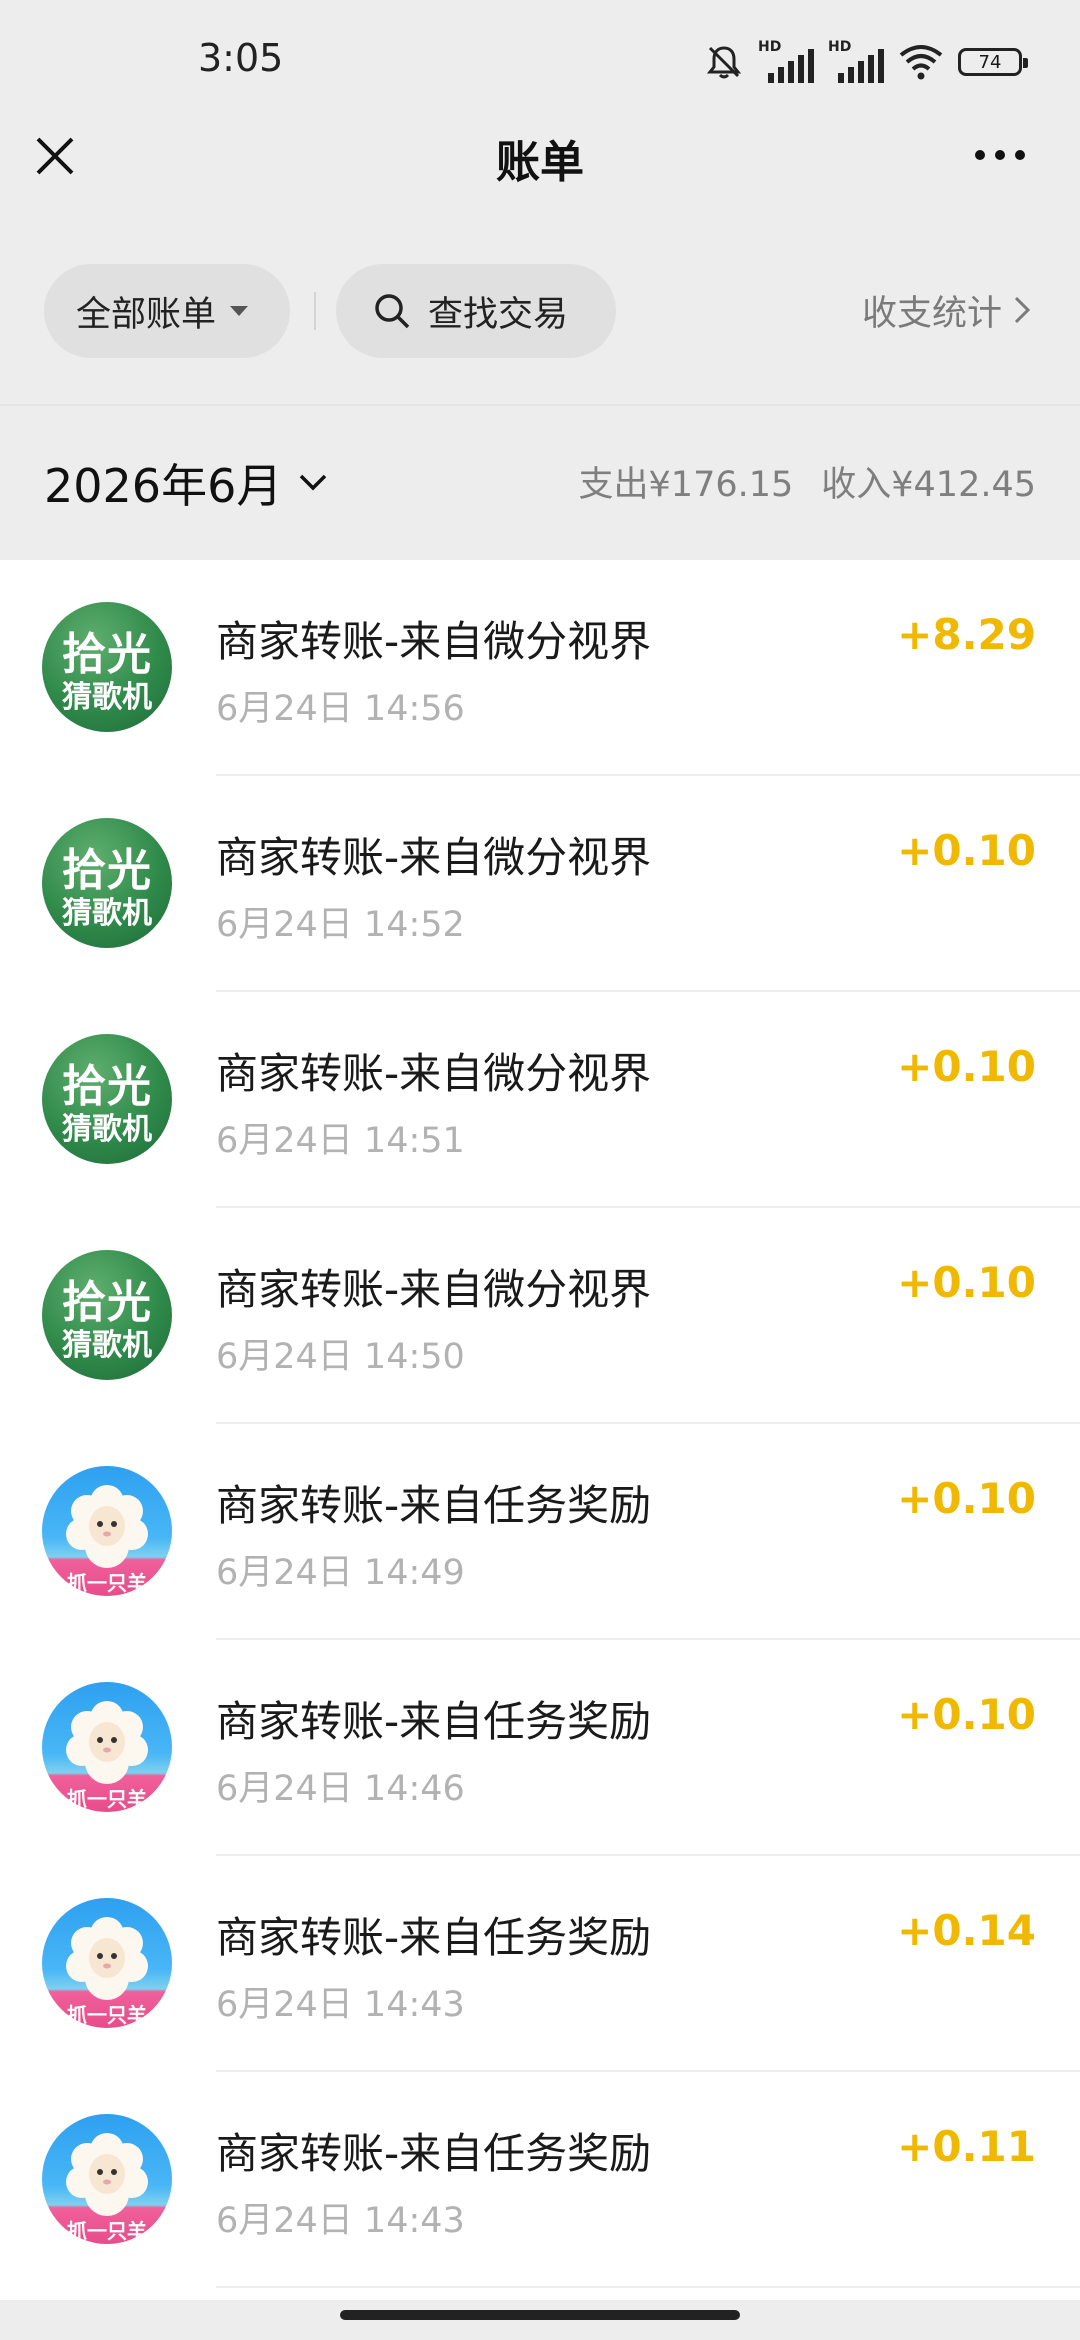 Image resolution: width=1080 pixels, height=2340 pixels. What do you see at coordinates (540, 162) in the screenshot?
I see `page-title: 账单` at bounding box center [540, 162].